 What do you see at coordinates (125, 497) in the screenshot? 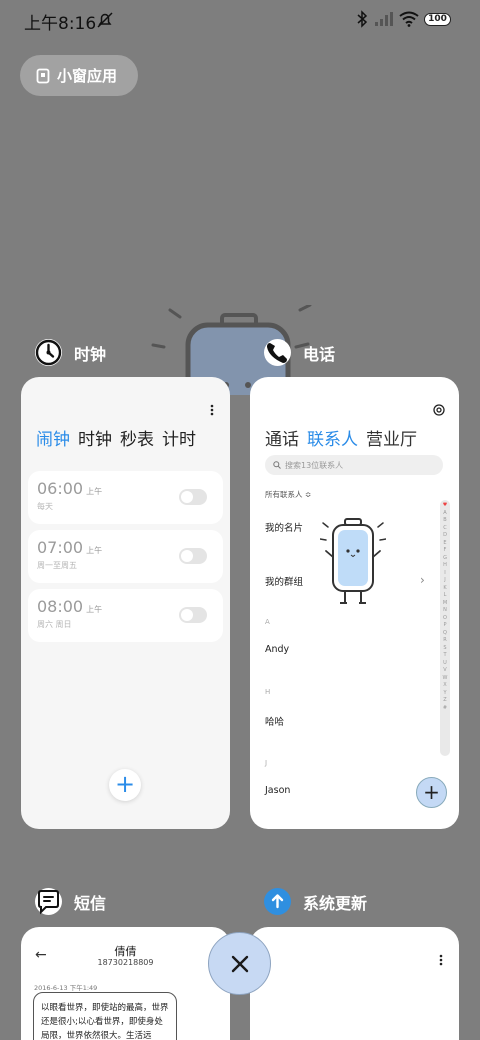
I see `alarm-item: 06:00 上午 每天` at bounding box center [125, 497].